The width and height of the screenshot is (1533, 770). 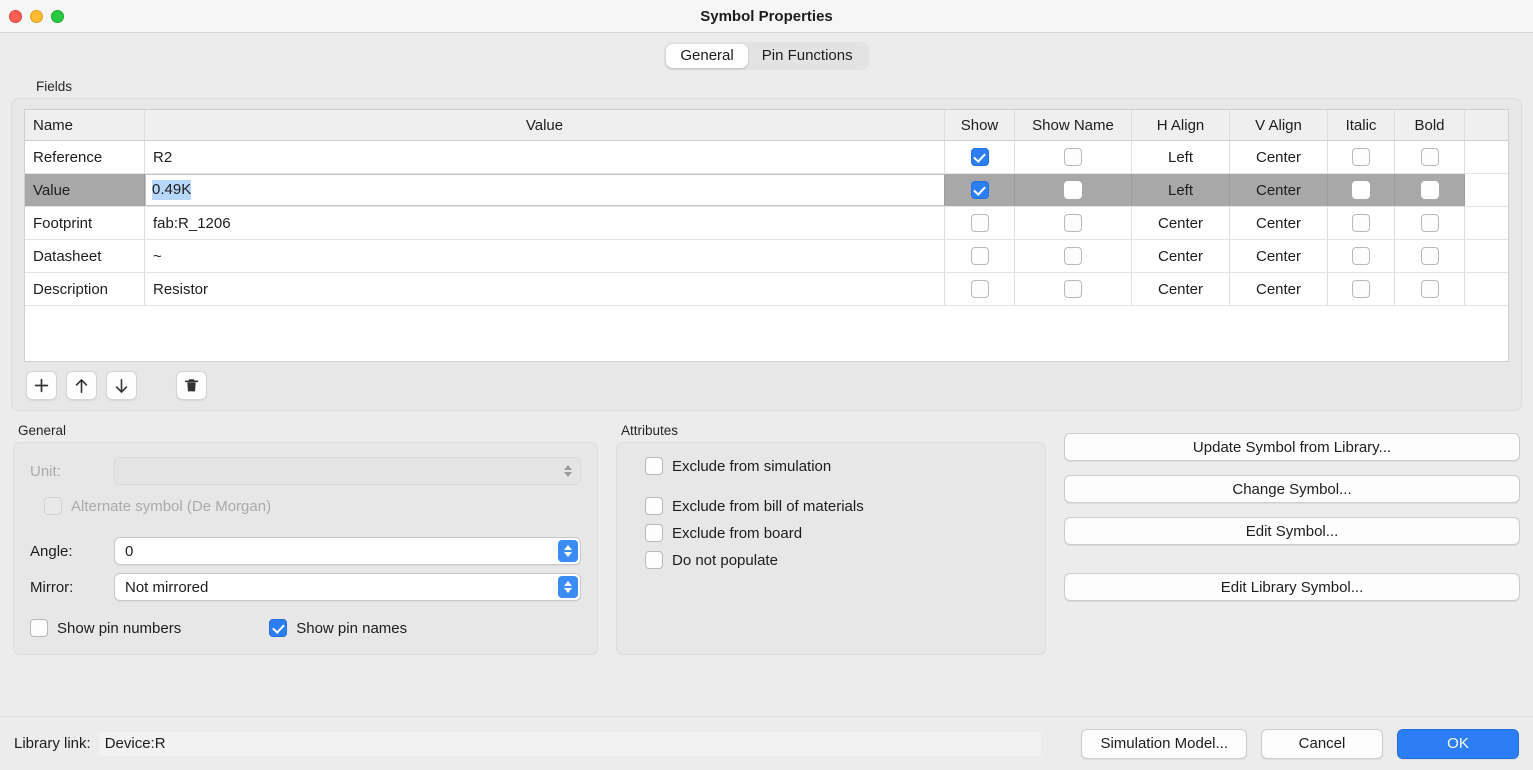 I want to click on move-field-up-button, so click(x=81, y=385).